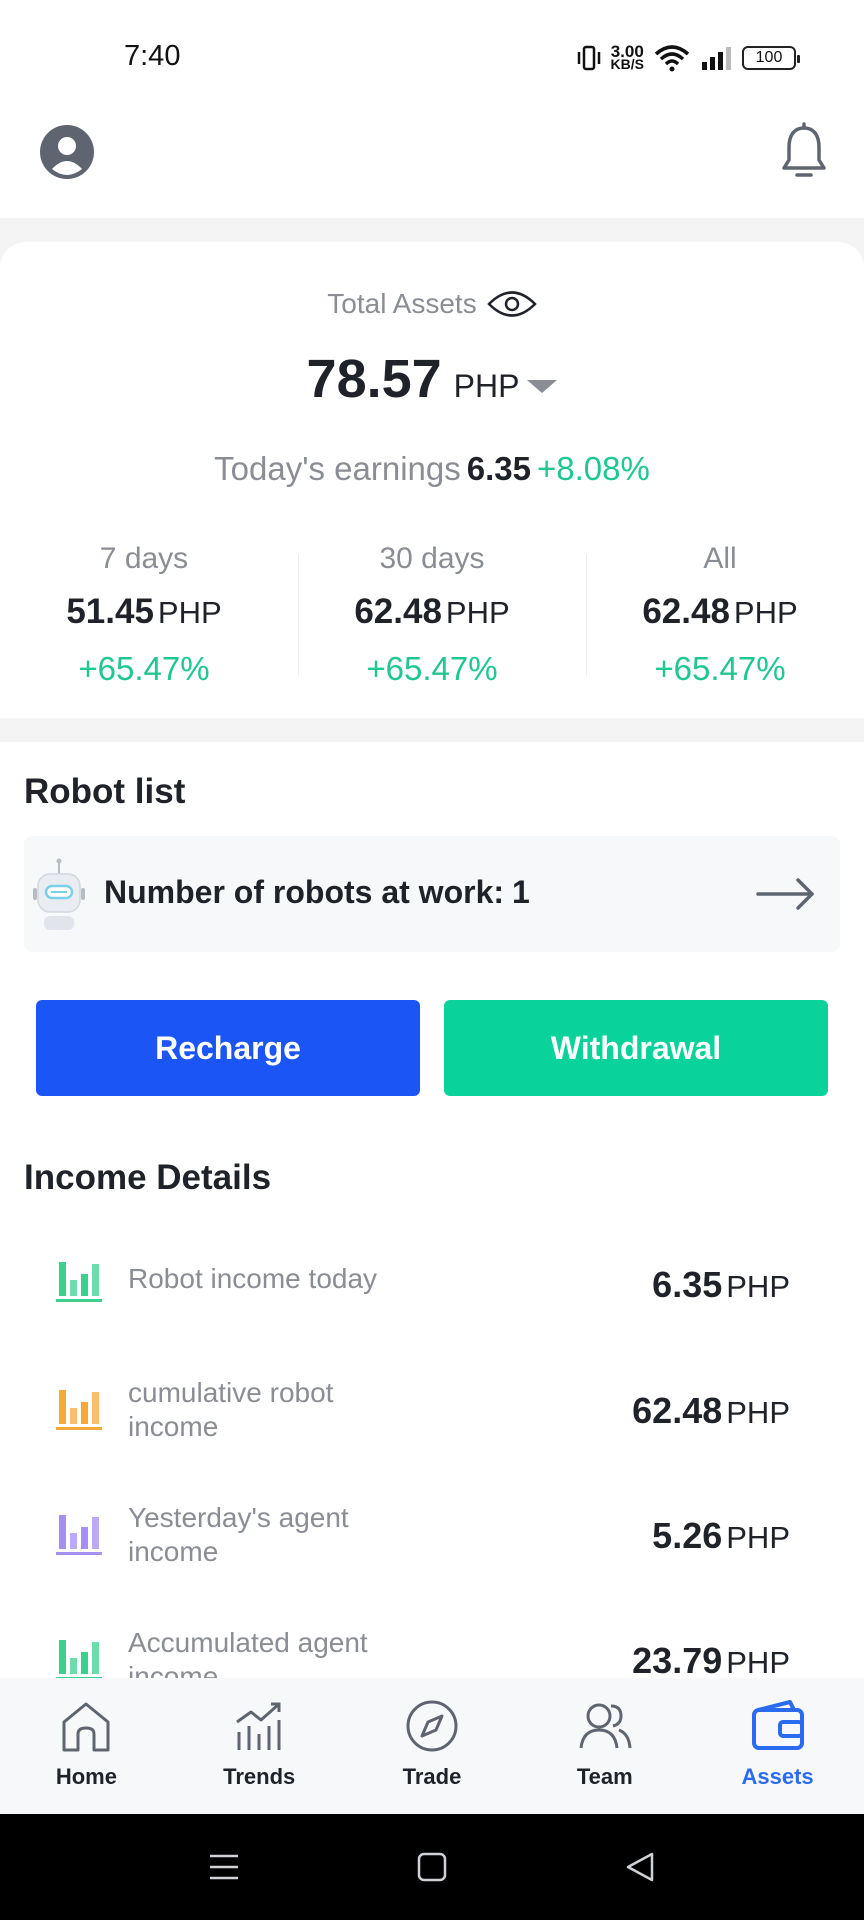 Image resolution: width=864 pixels, height=1920 pixels. I want to click on team-icon, so click(605, 1726).